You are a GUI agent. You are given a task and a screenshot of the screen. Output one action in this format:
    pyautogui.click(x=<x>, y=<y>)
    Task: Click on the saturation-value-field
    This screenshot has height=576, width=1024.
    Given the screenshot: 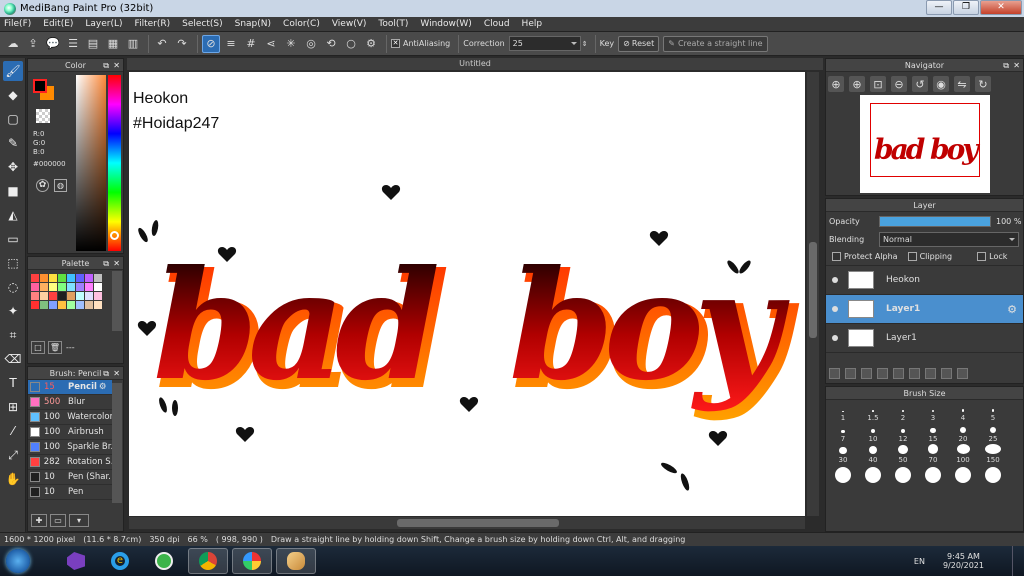 What is the action you would take?
    pyautogui.click(x=91, y=163)
    